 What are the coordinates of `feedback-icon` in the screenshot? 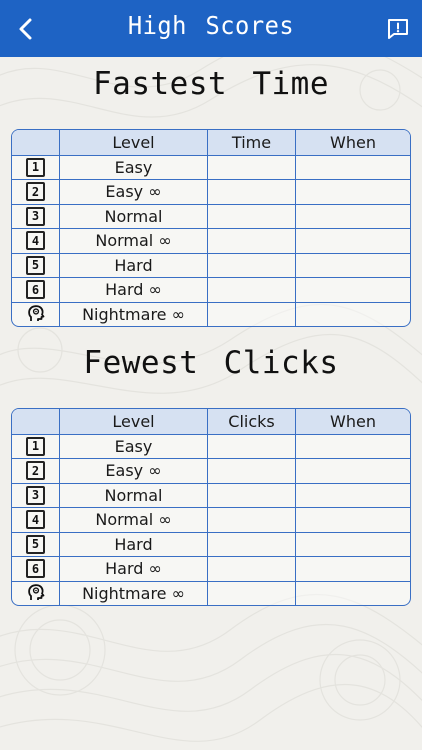 It's located at (398, 29).